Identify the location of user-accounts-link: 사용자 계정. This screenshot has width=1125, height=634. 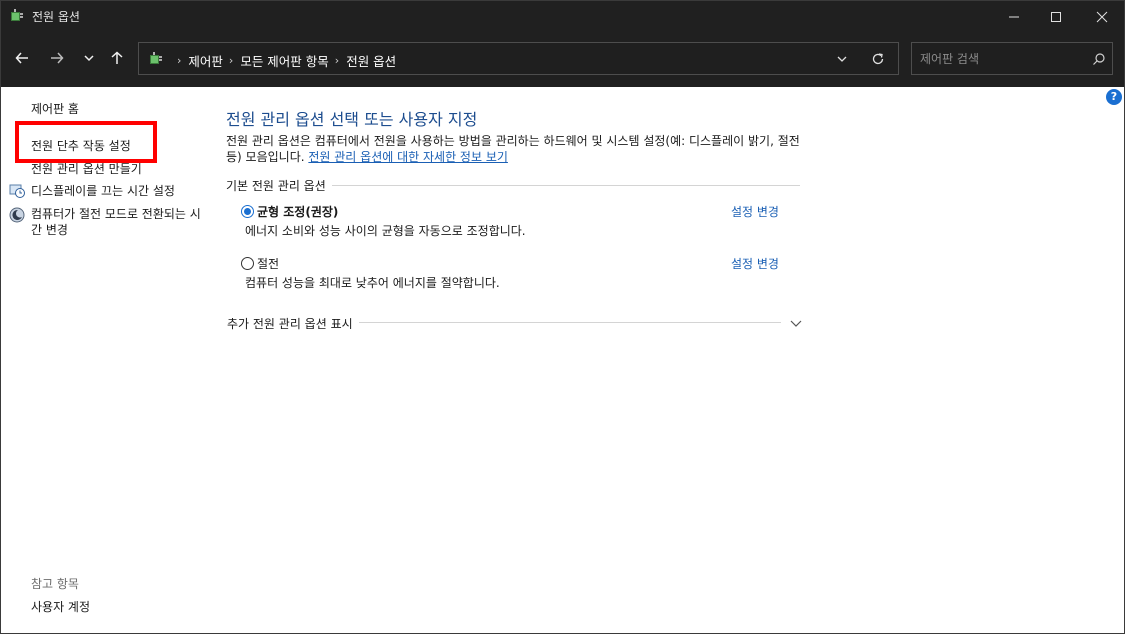
(60, 606).